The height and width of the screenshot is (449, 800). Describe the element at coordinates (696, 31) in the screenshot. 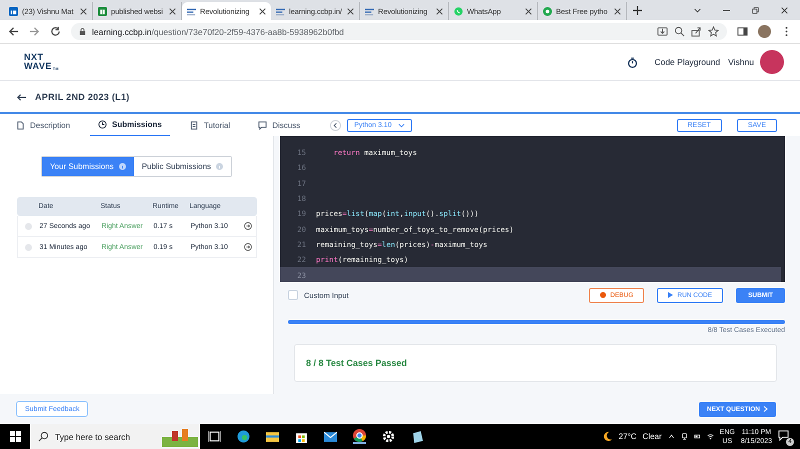

I see `share-icon` at that location.